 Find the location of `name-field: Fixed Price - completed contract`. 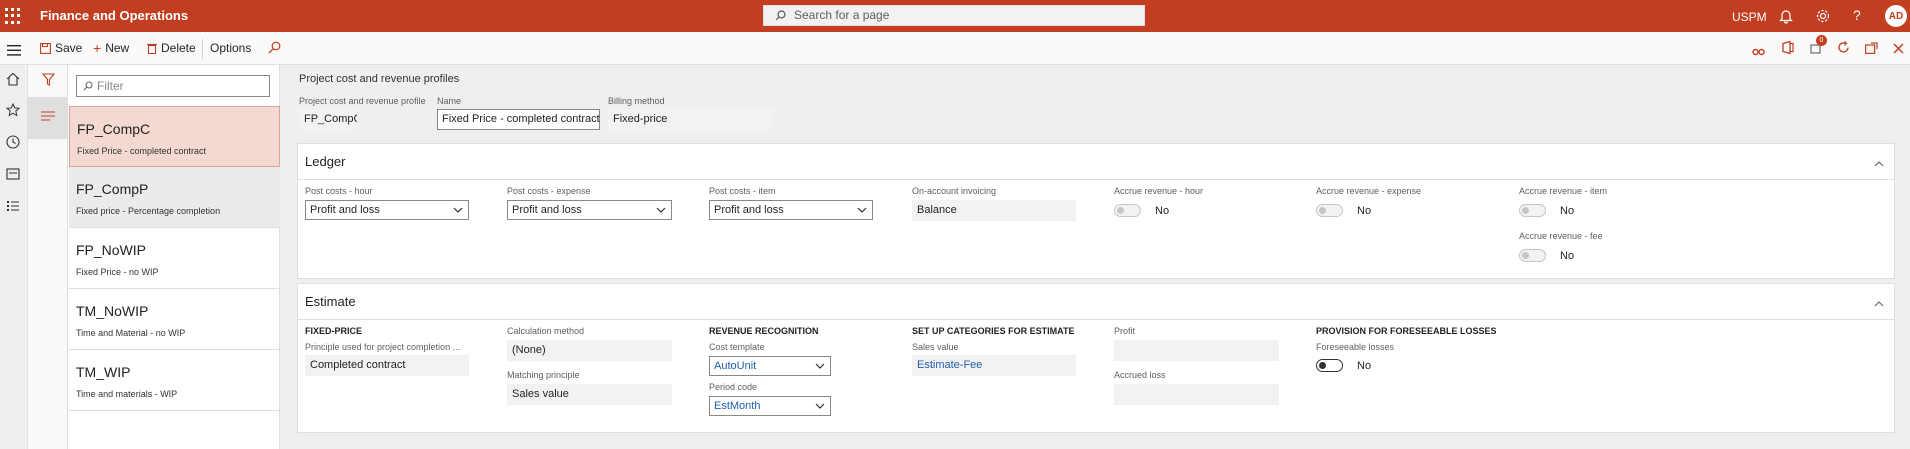

name-field: Fixed Price - completed contract is located at coordinates (518, 119).